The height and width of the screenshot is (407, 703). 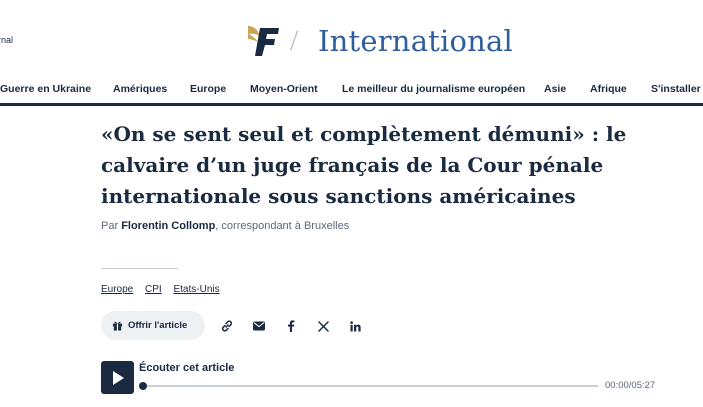 I want to click on short-divider, so click(x=139, y=268).